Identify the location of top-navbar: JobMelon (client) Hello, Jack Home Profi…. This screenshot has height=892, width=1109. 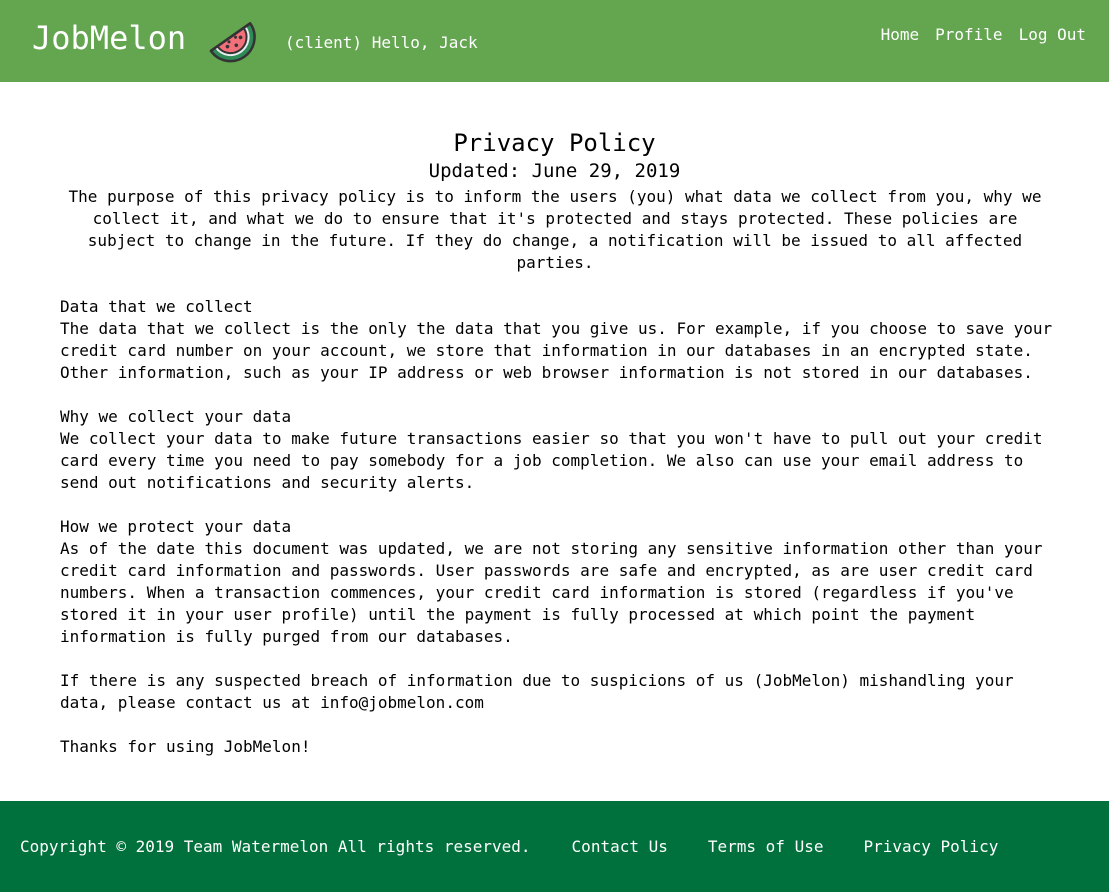
(554, 41).